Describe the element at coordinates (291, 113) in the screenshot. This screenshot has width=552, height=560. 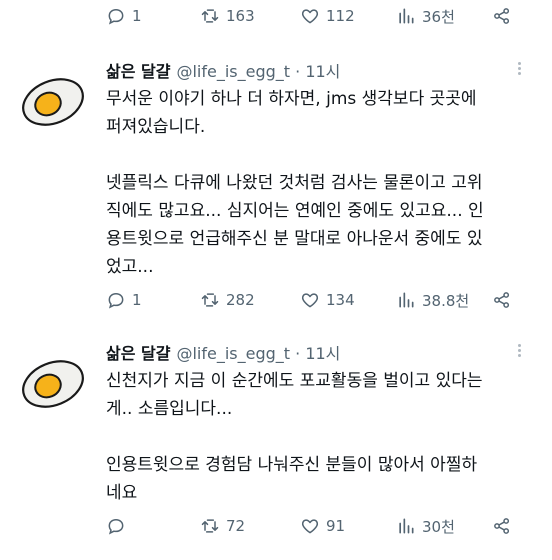
I see `tweet-paragraph: 무서운 이야기 하나 더 하자면, jms 생각보다 곳곳에 퍼져있습니다.` at that location.